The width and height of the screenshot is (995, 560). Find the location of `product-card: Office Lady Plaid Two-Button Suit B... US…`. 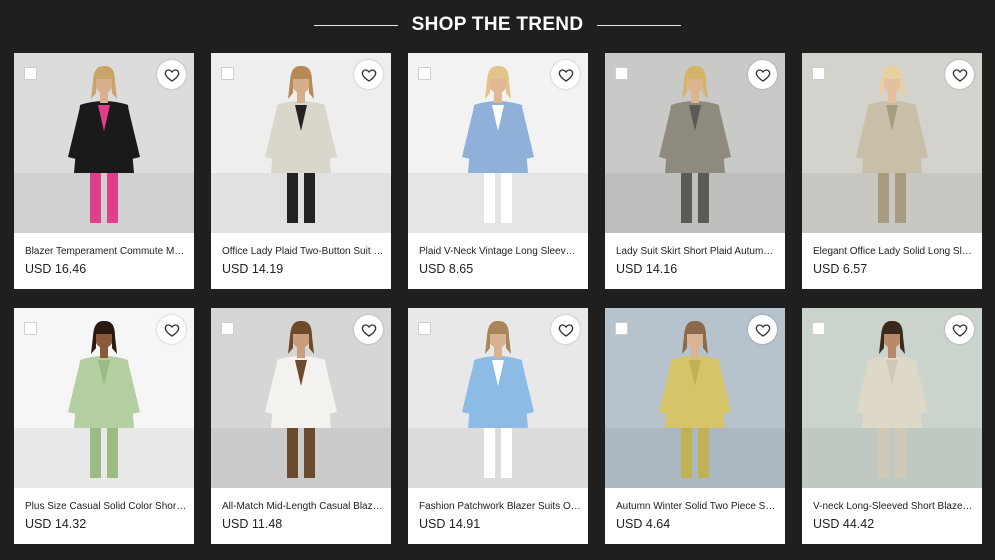

product-card: Office Lady Plaid Two-Button Suit B... US… is located at coordinates (301, 171).